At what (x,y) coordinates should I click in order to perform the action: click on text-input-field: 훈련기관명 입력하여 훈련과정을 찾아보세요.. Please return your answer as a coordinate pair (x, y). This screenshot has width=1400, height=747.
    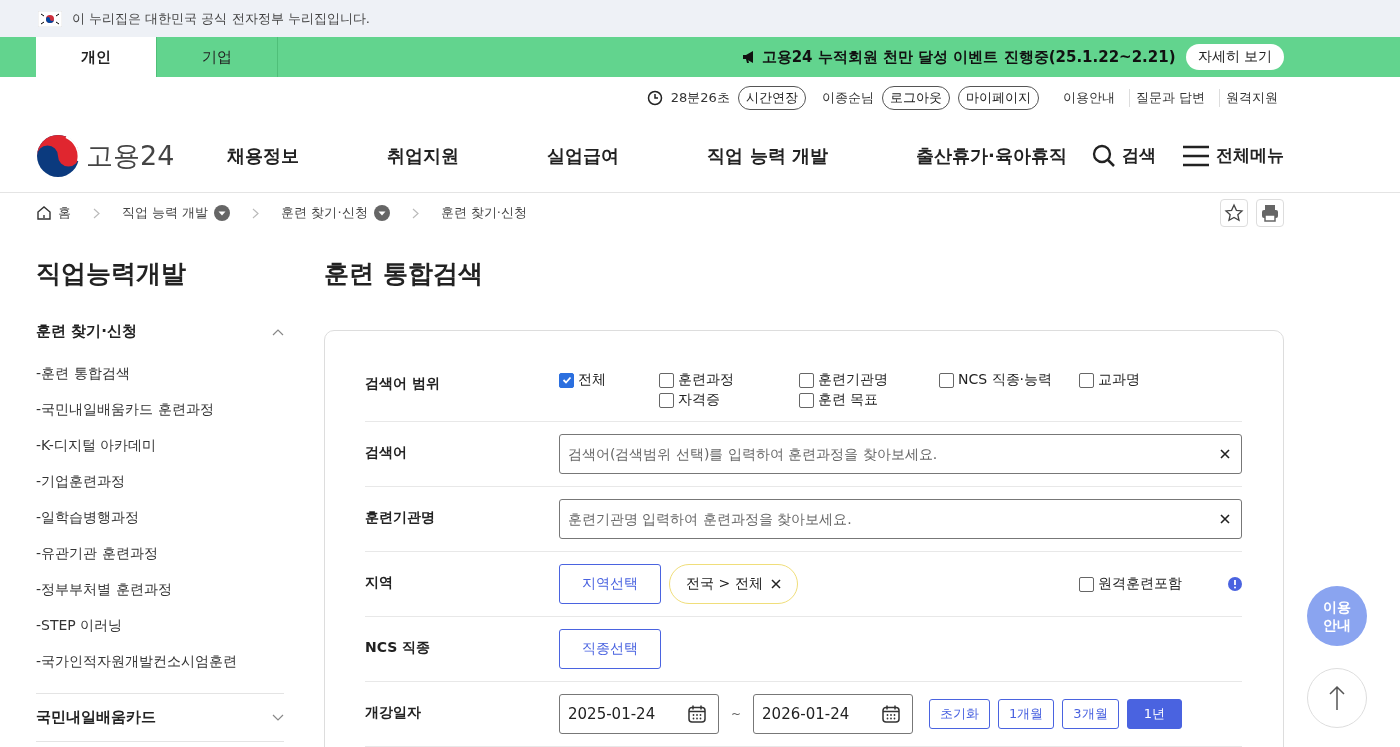
    Looking at the image, I should click on (900, 519).